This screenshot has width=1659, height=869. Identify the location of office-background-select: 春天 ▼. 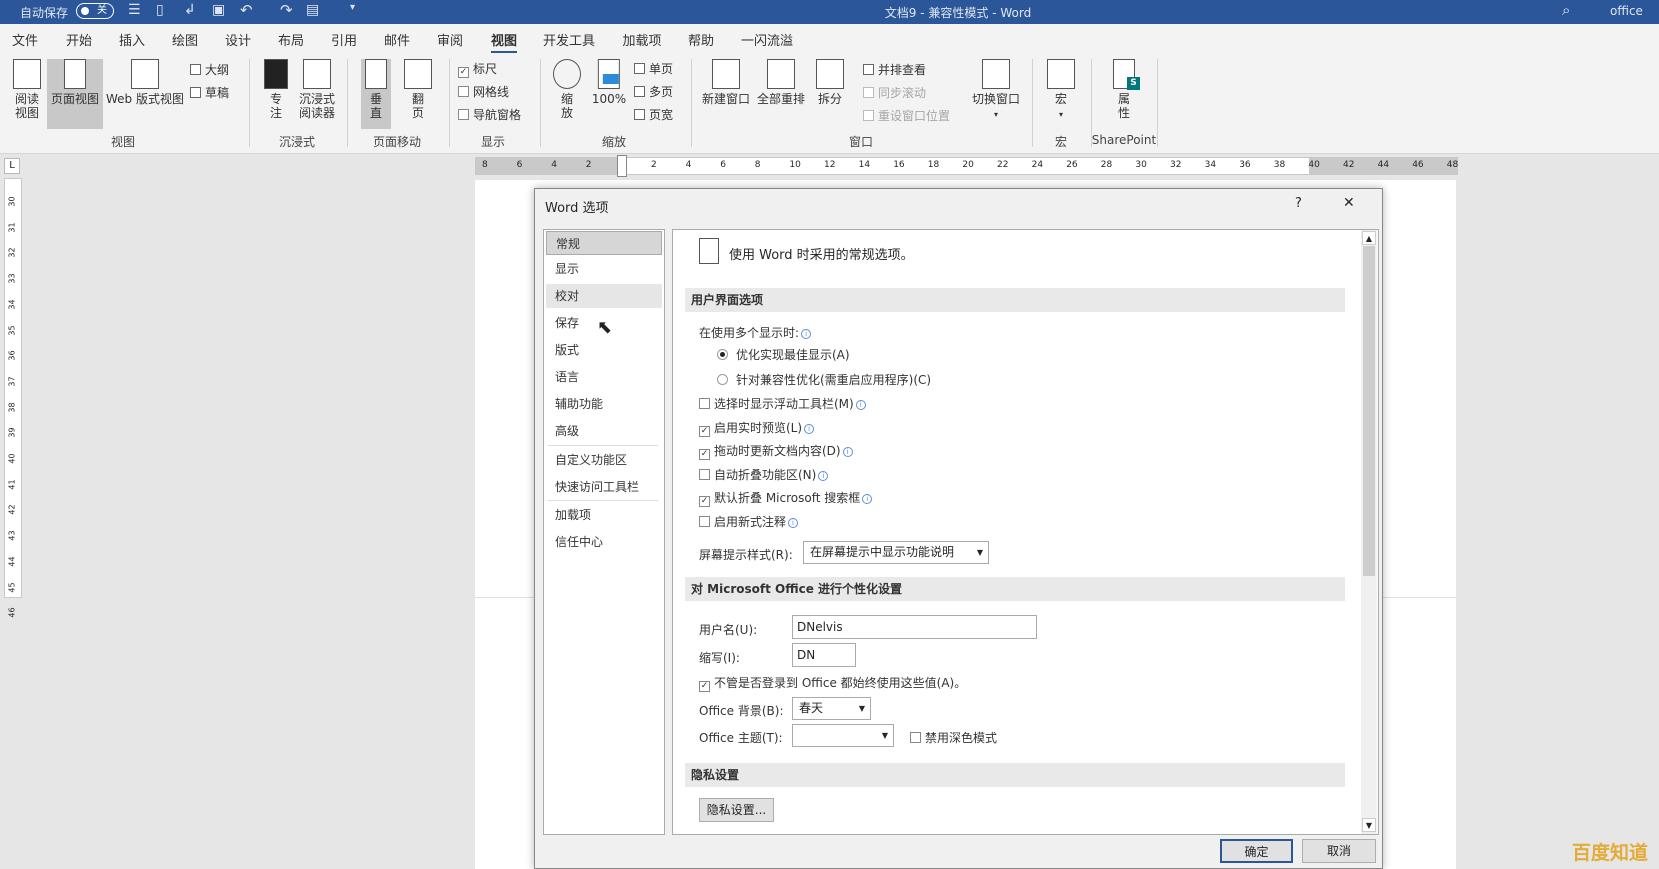
(831, 708).